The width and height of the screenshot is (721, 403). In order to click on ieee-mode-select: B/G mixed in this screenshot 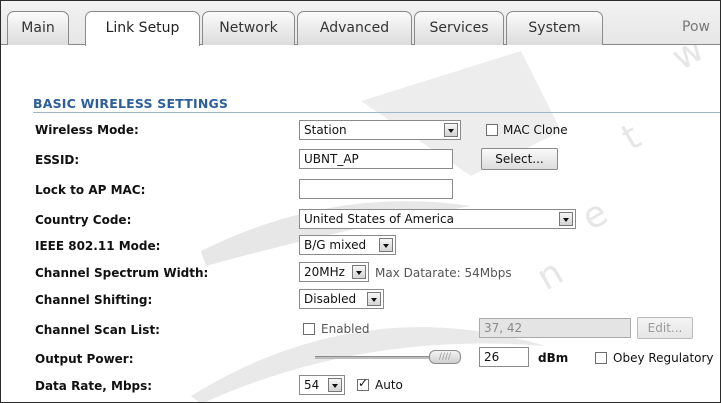, I will do `click(347, 245)`.